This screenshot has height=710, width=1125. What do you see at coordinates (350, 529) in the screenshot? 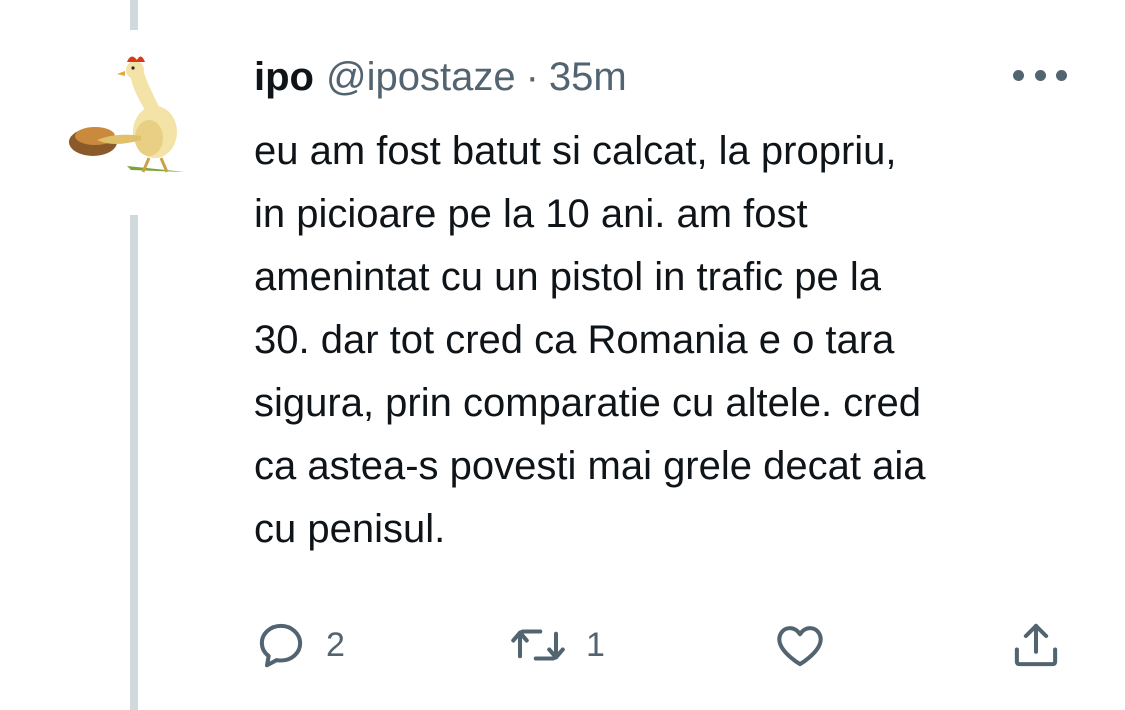
I see `tweet-text-line: cu penisul.` at bounding box center [350, 529].